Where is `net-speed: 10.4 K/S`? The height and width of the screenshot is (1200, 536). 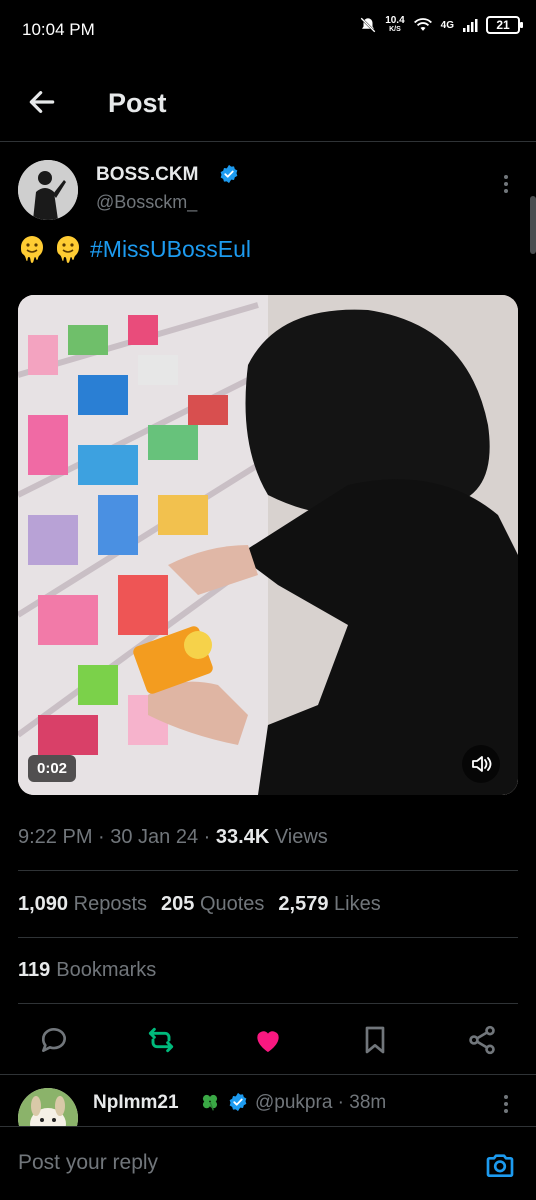
net-speed: 10.4 K/S is located at coordinates (394, 25).